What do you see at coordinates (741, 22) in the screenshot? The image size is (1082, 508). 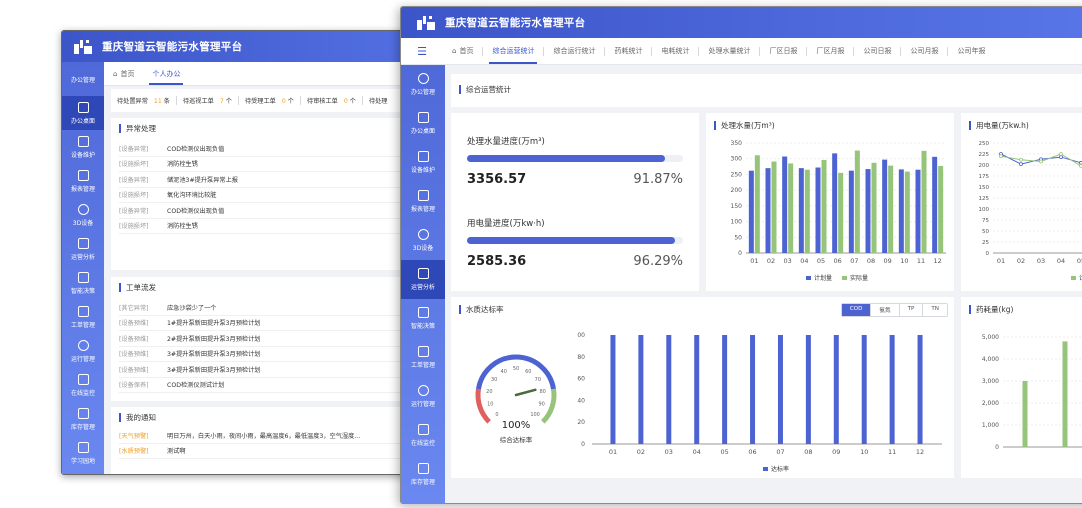 I see `front-header: 重庆智道云智能污水管理平台` at bounding box center [741, 22].